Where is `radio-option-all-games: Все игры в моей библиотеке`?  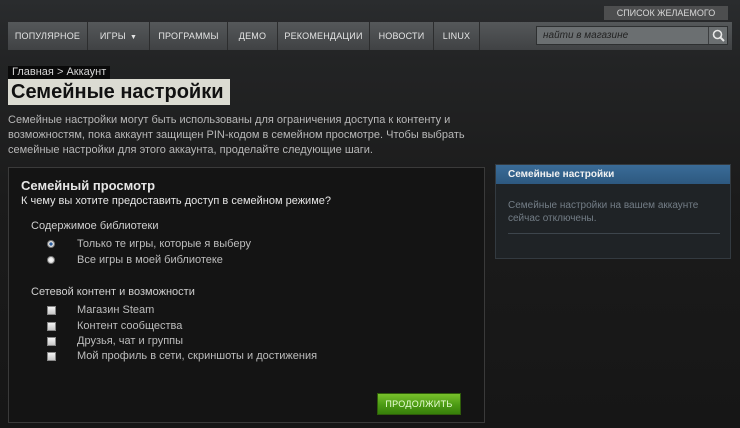
radio-option-all-games: Все игры в моей библиотеке is located at coordinates (135, 260).